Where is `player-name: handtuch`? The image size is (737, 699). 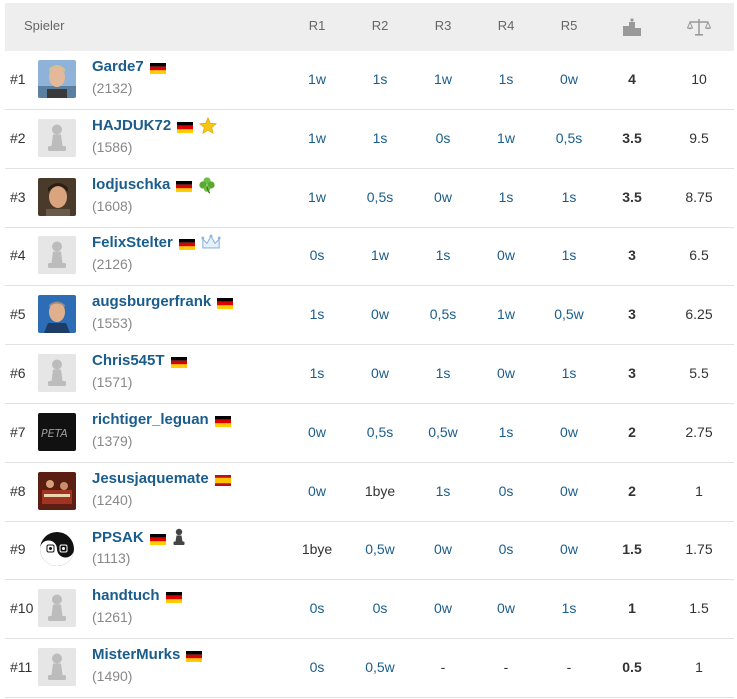
player-name: handtuch is located at coordinates (126, 595).